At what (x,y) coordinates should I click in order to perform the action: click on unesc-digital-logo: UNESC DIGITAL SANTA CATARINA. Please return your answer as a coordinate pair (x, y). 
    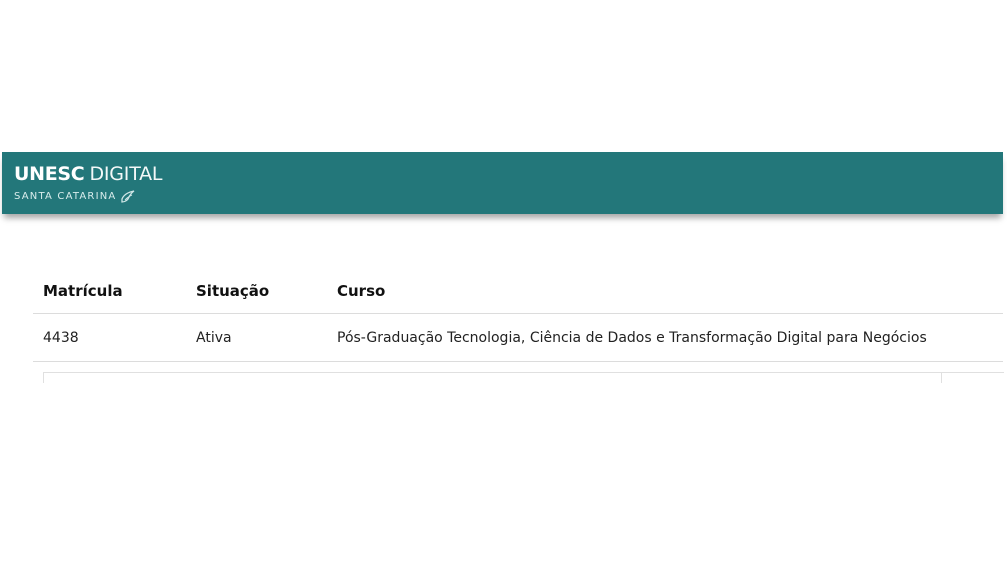
    Looking at the image, I should click on (88, 182).